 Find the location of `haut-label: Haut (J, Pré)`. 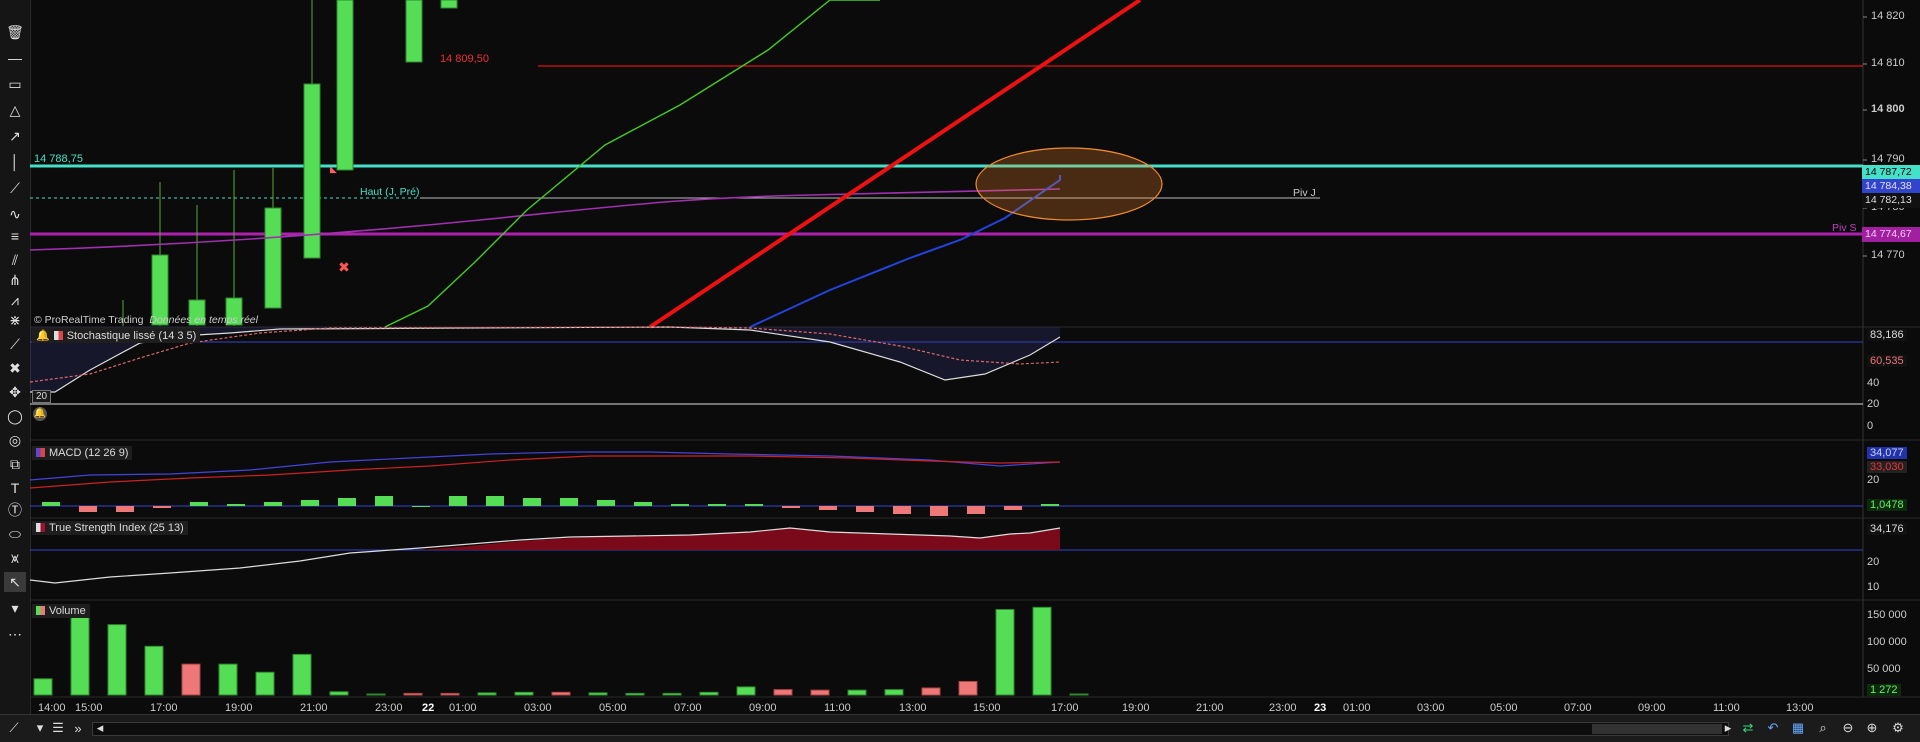

haut-label: Haut (J, Pré) is located at coordinates (390, 192).